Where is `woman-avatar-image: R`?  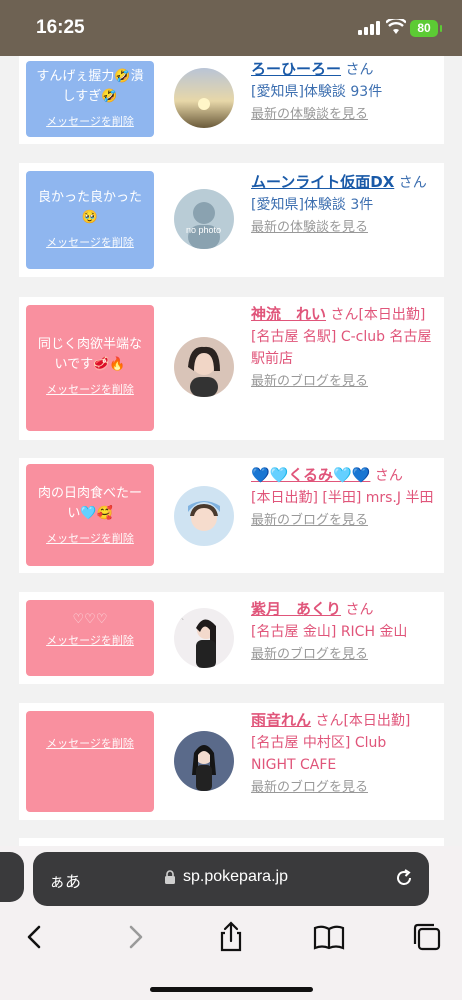 woman-avatar-image: R is located at coordinates (204, 638).